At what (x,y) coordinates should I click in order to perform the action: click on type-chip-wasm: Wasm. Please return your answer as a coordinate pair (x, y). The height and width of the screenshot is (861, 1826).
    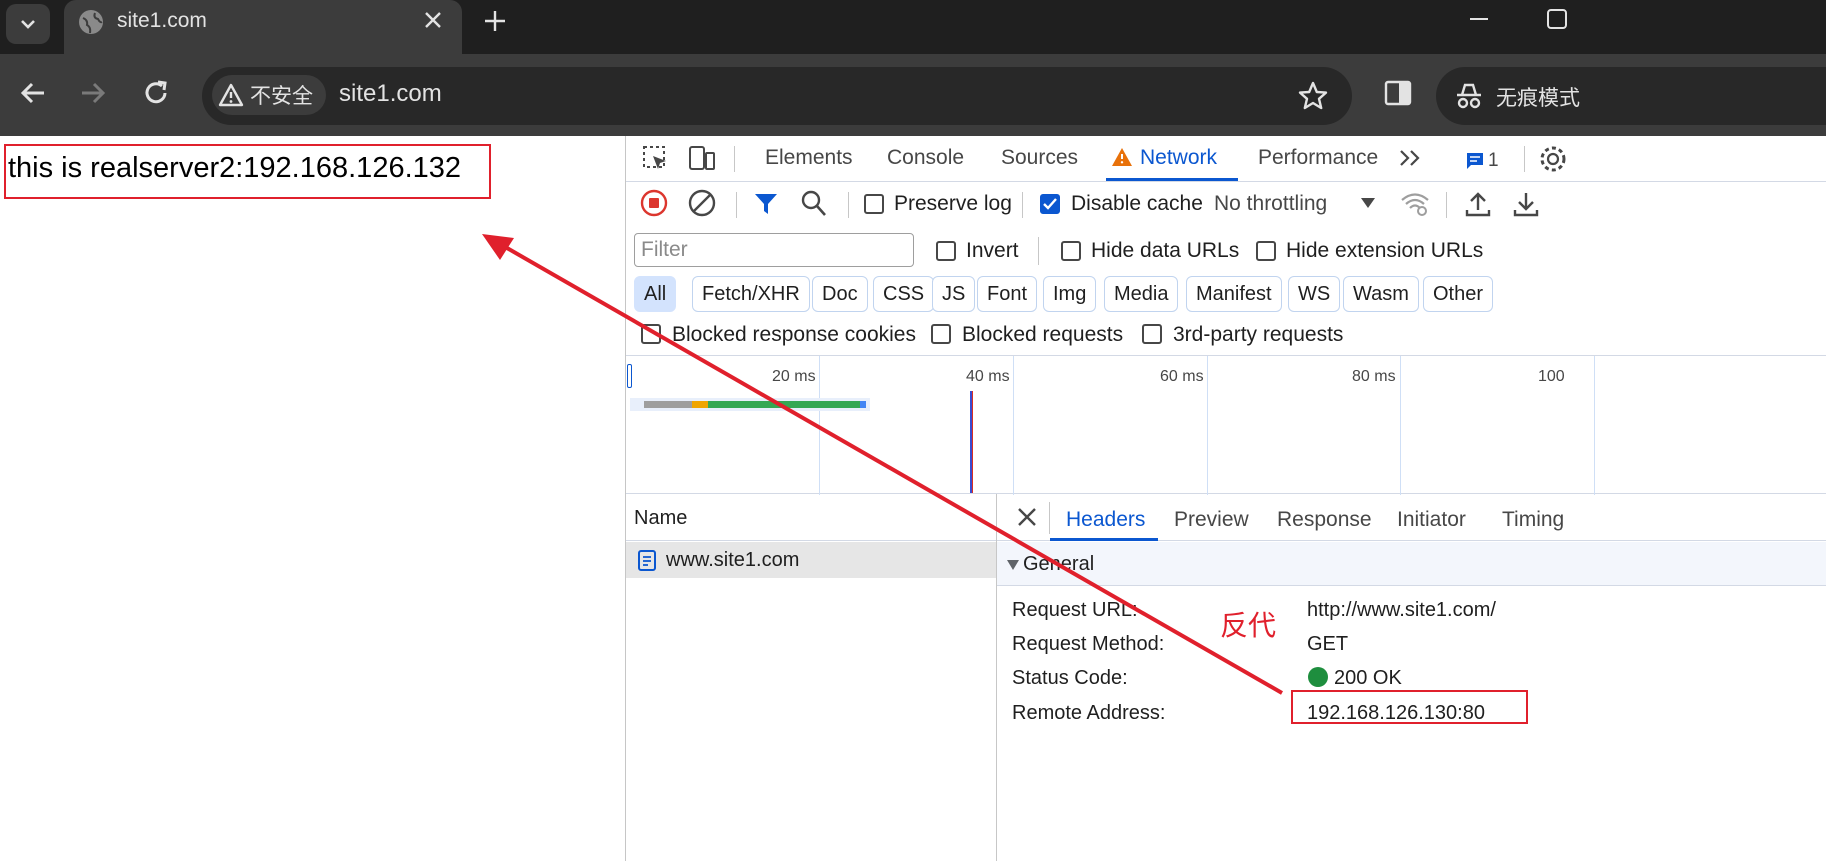
    Looking at the image, I should click on (1381, 294).